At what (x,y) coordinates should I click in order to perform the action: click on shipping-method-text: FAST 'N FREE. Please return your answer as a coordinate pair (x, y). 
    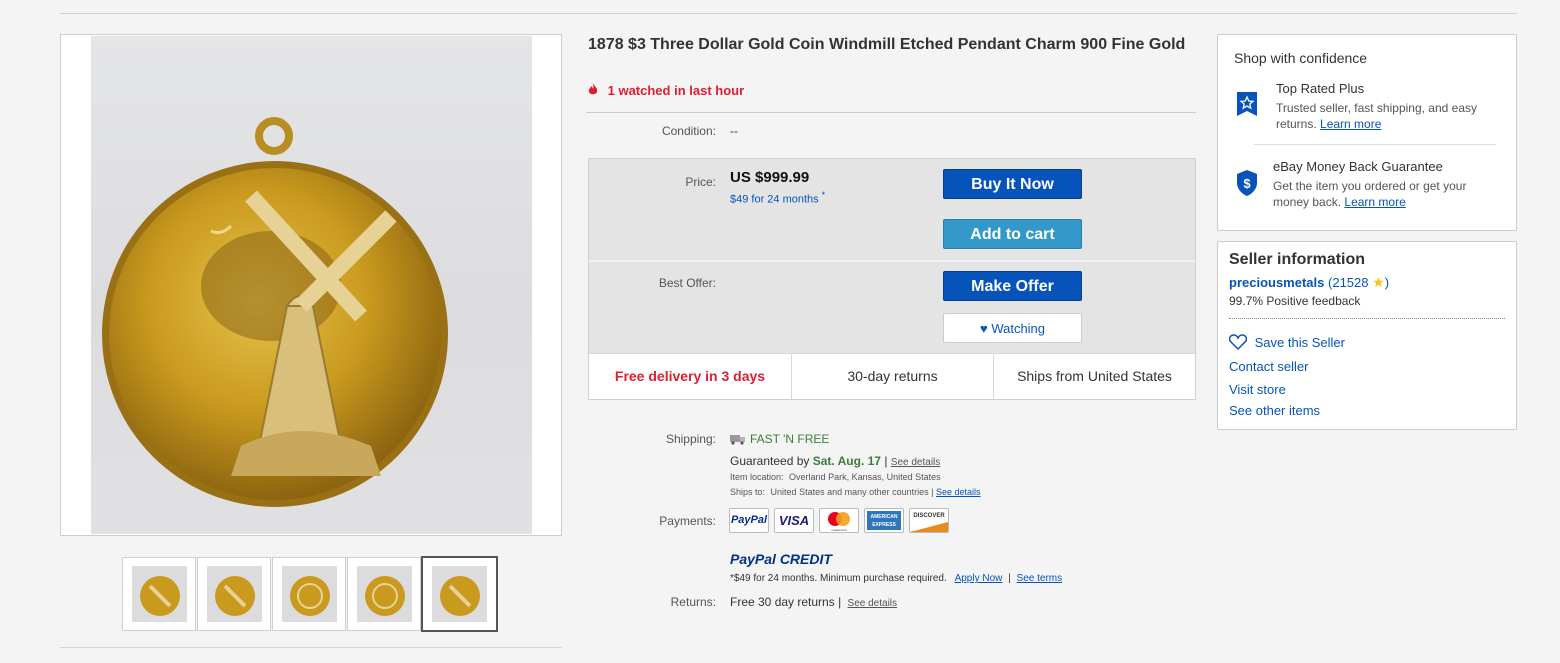
    Looking at the image, I should click on (790, 439).